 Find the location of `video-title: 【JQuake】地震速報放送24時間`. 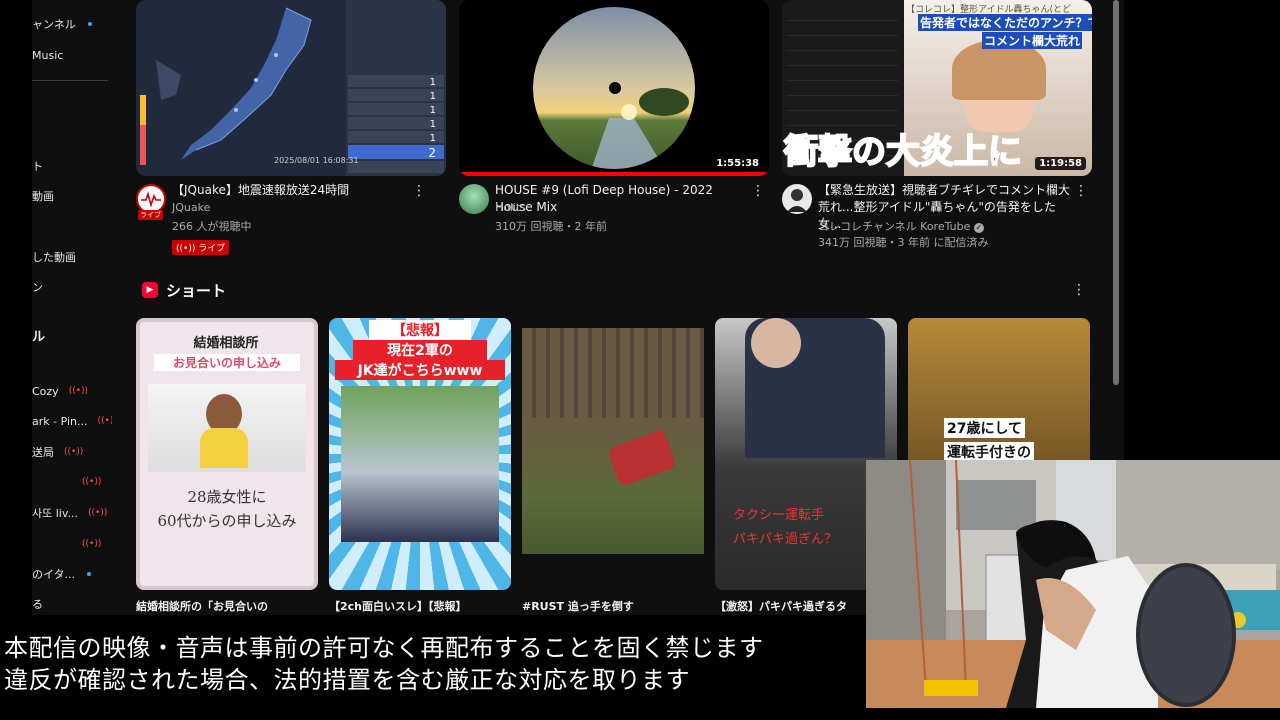

video-title: 【JQuake】地震速報放送24時間 is located at coordinates (297, 190).